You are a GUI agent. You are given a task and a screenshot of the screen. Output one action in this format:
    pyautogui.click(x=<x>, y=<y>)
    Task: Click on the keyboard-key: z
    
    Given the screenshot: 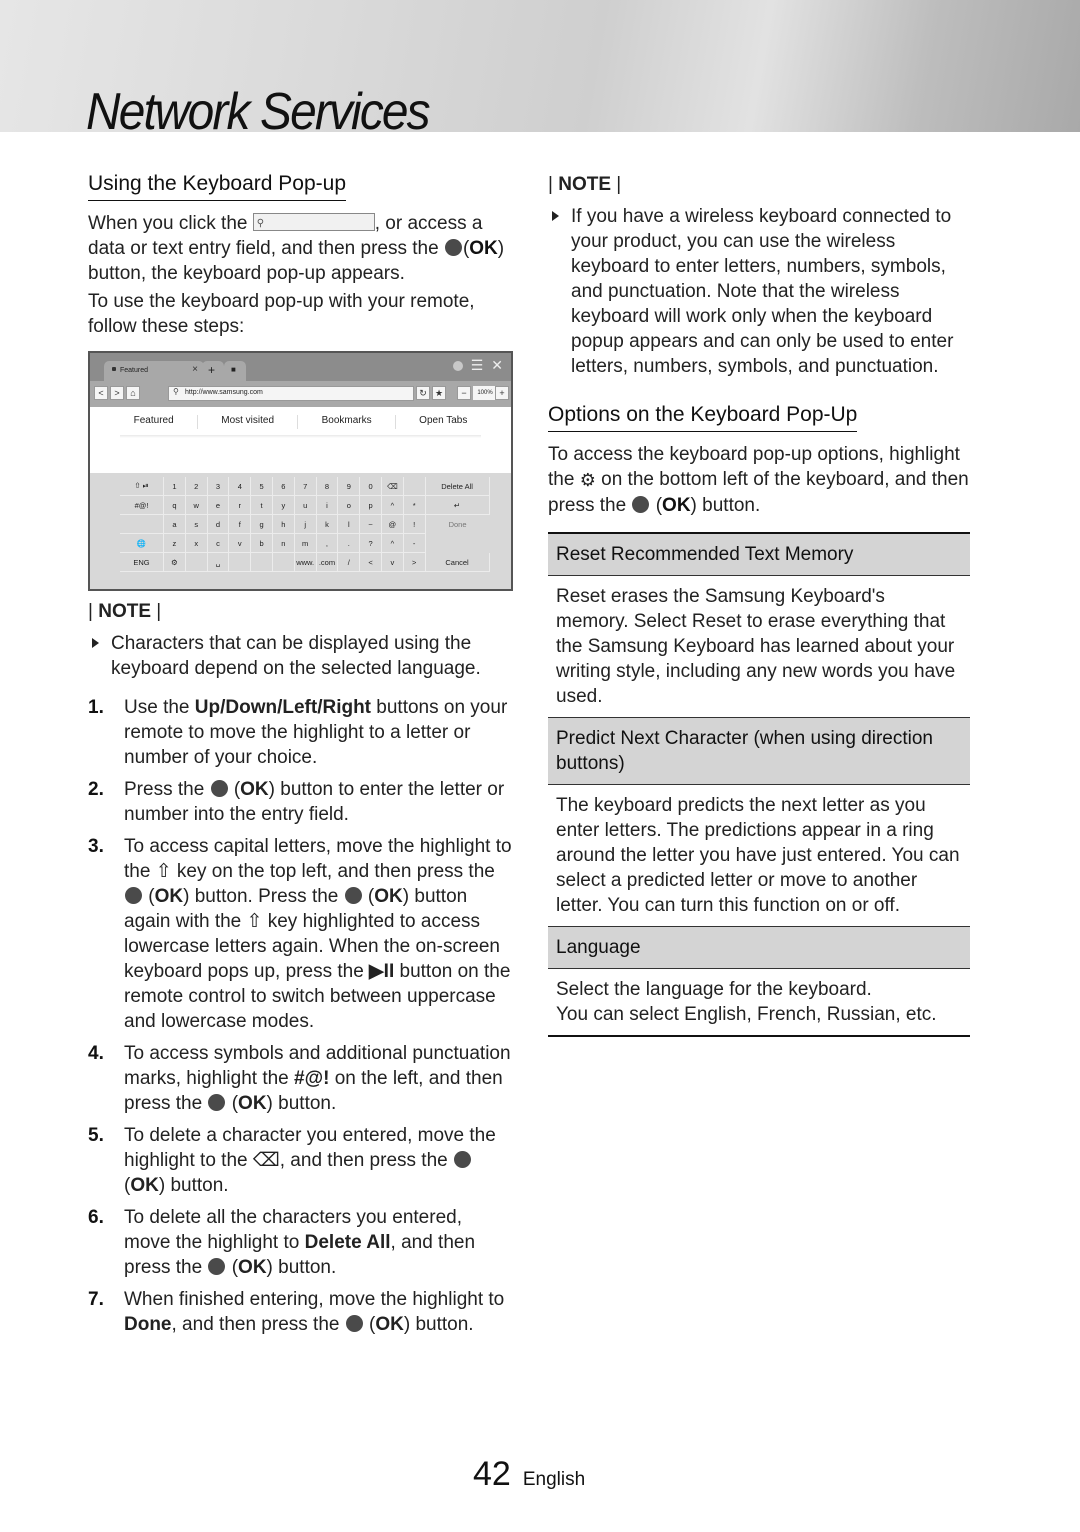 What is the action you would take?
    pyautogui.click(x=175, y=543)
    